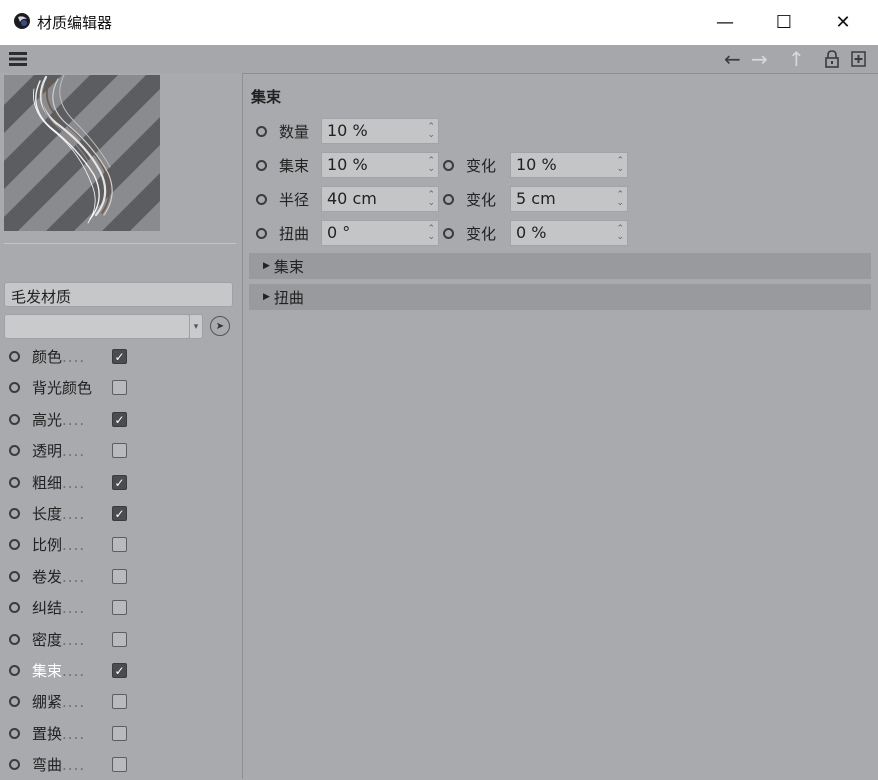  Describe the element at coordinates (569, 233) in the screenshot. I see `twist-variation-input: 0 % ⌃ ⌄` at that location.